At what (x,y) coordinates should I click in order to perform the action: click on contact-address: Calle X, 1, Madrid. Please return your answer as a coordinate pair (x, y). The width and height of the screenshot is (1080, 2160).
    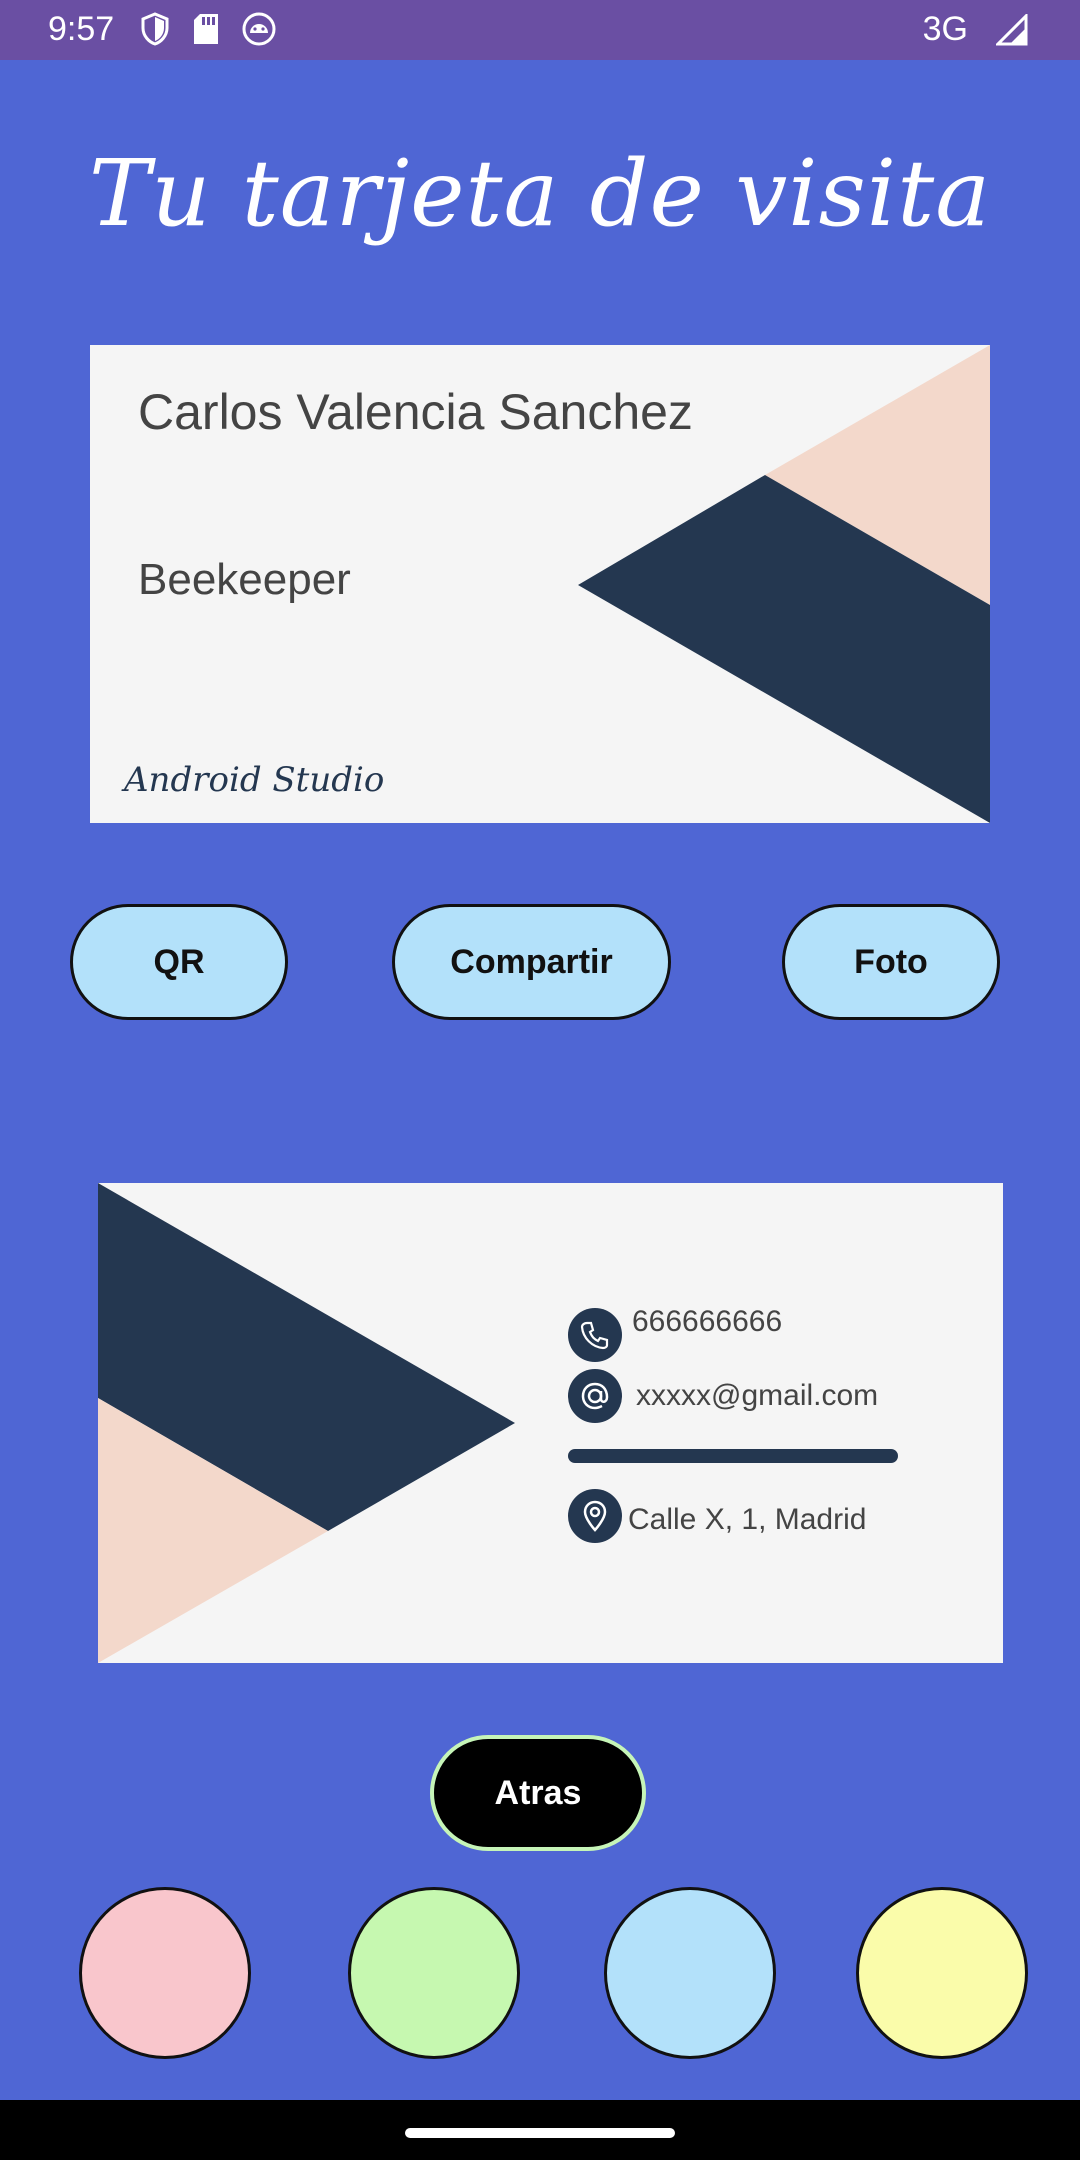
    Looking at the image, I should click on (747, 1519).